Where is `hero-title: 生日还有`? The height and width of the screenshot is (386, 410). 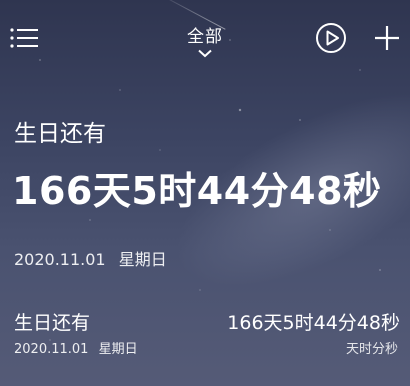 hero-title: 生日还有 is located at coordinates (60, 134).